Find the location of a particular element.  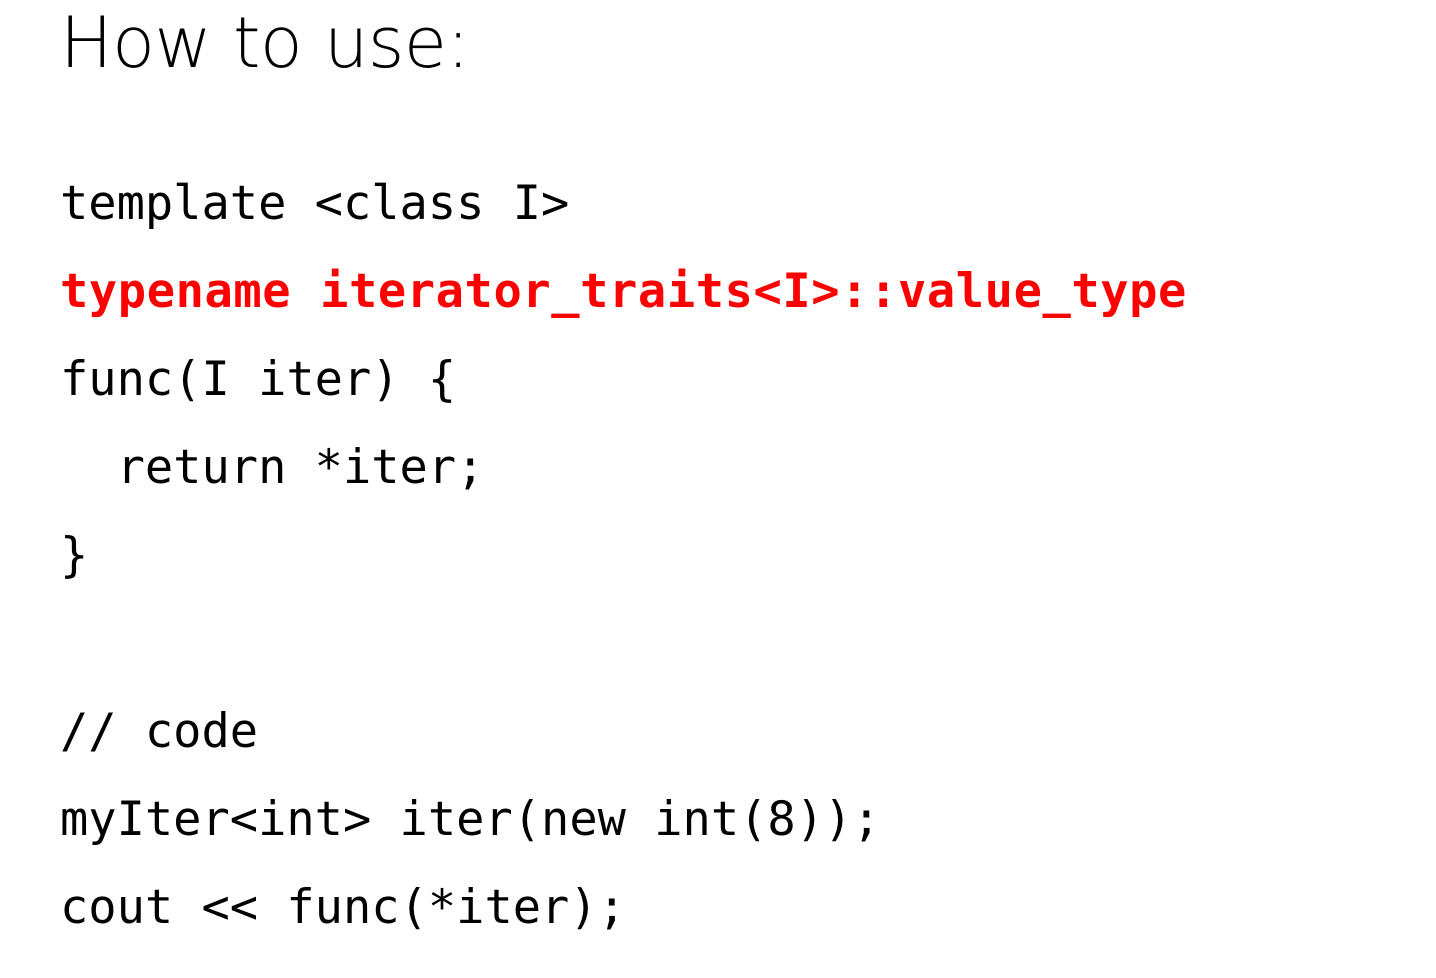

code-line: template <class I> is located at coordinates (315, 203).